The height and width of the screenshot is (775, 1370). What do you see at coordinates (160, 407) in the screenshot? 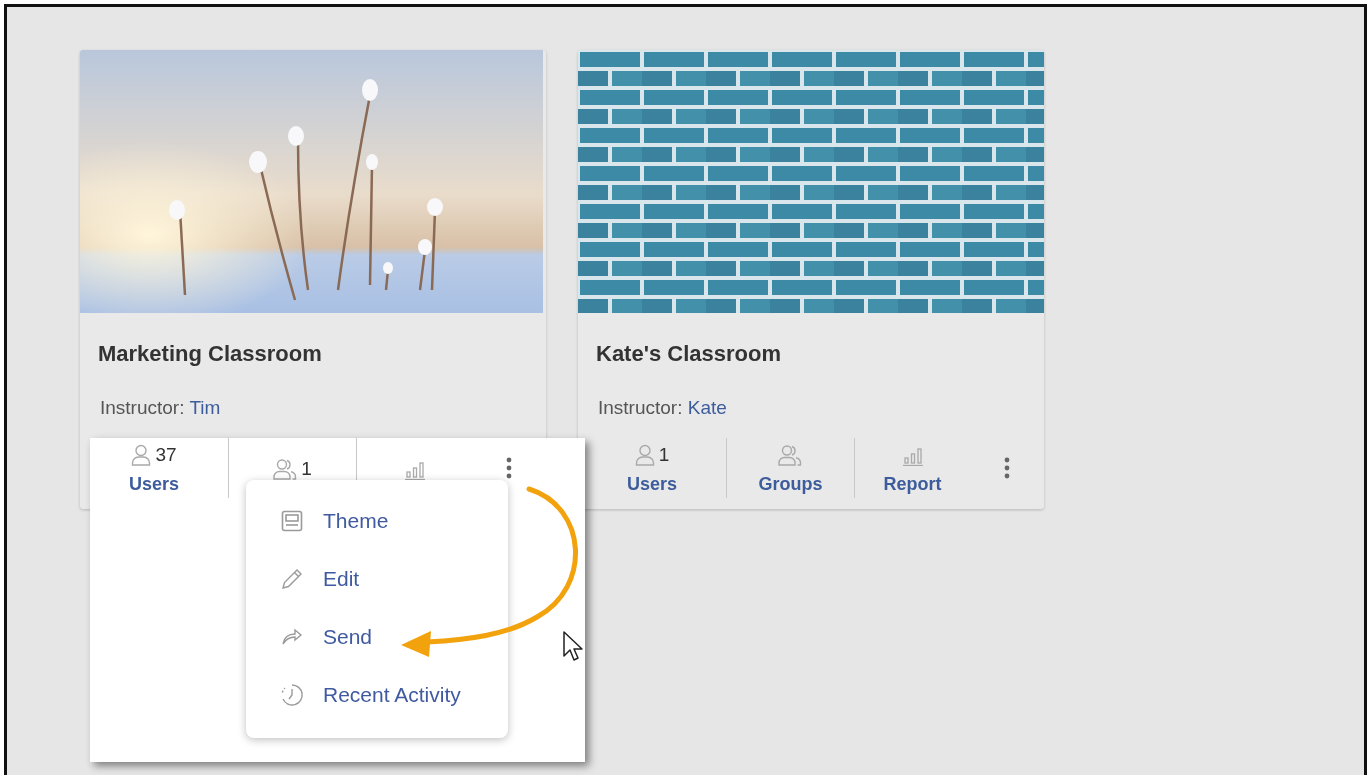
I see `instructor-text: Instructor: Tim` at bounding box center [160, 407].